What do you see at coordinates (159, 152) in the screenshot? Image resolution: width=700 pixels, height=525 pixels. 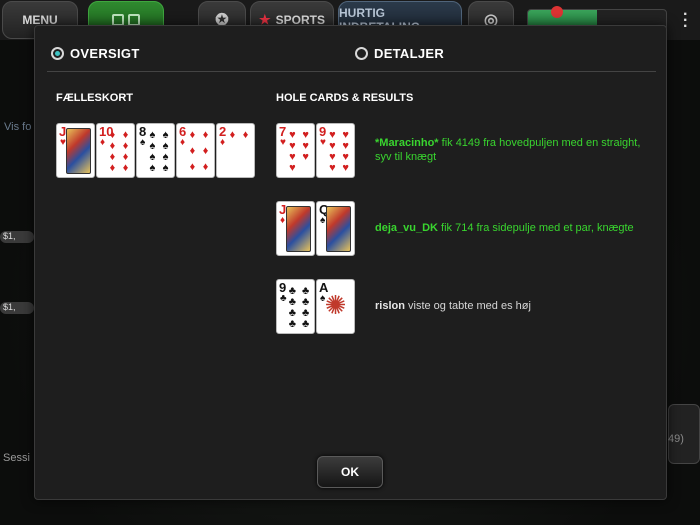 I see `card-pips: ♠ ♠ ♠ ♠ ♠ ♠ ♠ ♠` at bounding box center [159, 152].